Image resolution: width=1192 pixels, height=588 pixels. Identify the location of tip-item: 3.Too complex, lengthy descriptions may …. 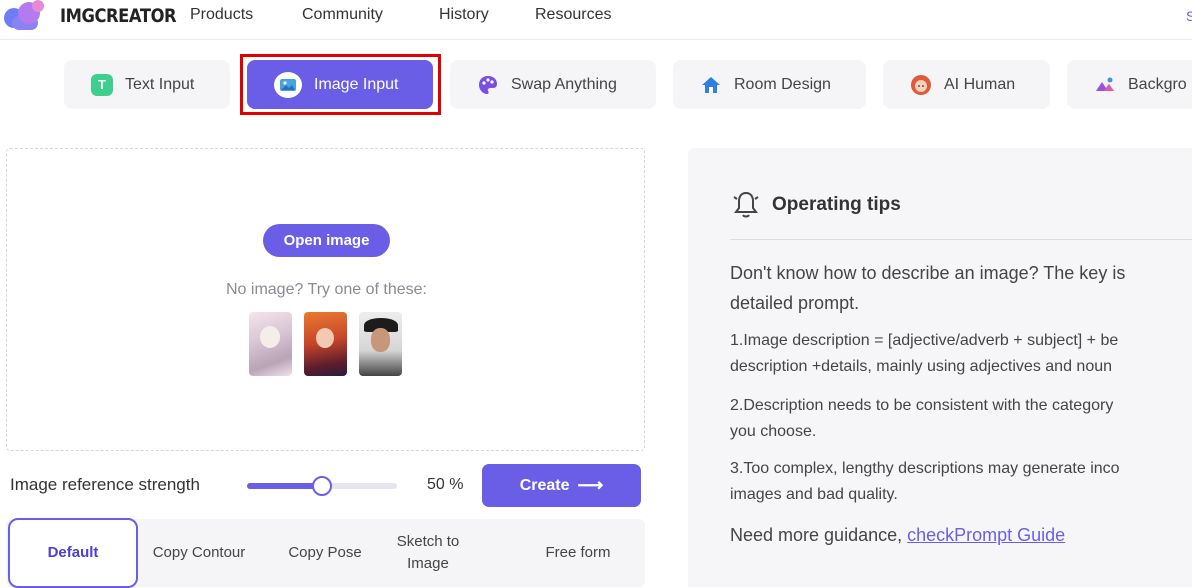
(961, 482).